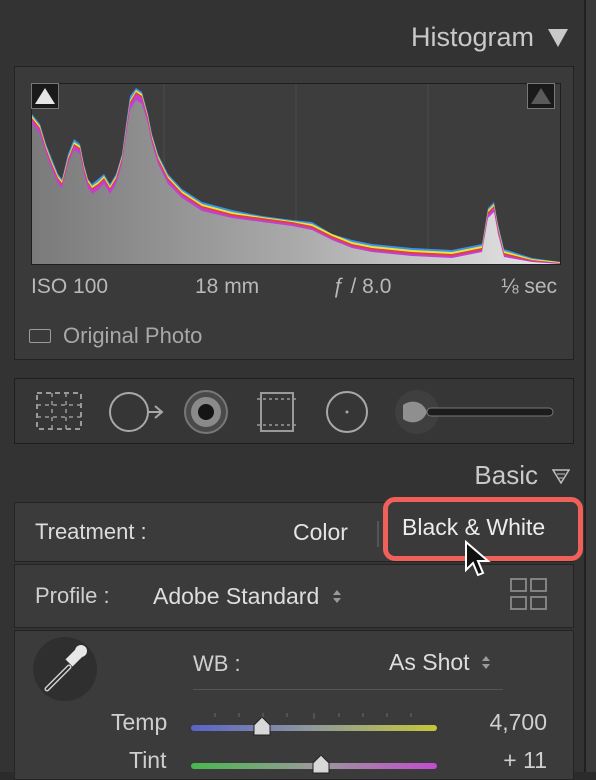 The image size is (596, 780). I want to click on radial-filter-icon, so click(347, 412).